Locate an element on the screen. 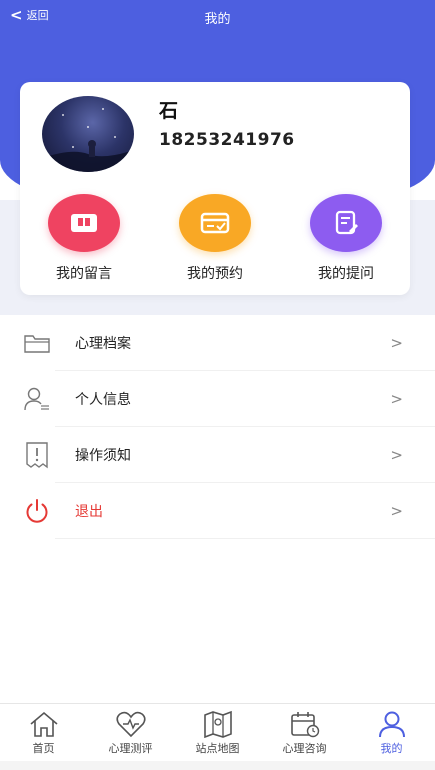 Image resolution: width=435 pixels, height=770 pixels. user-icon is located at coordinates (392, 724).